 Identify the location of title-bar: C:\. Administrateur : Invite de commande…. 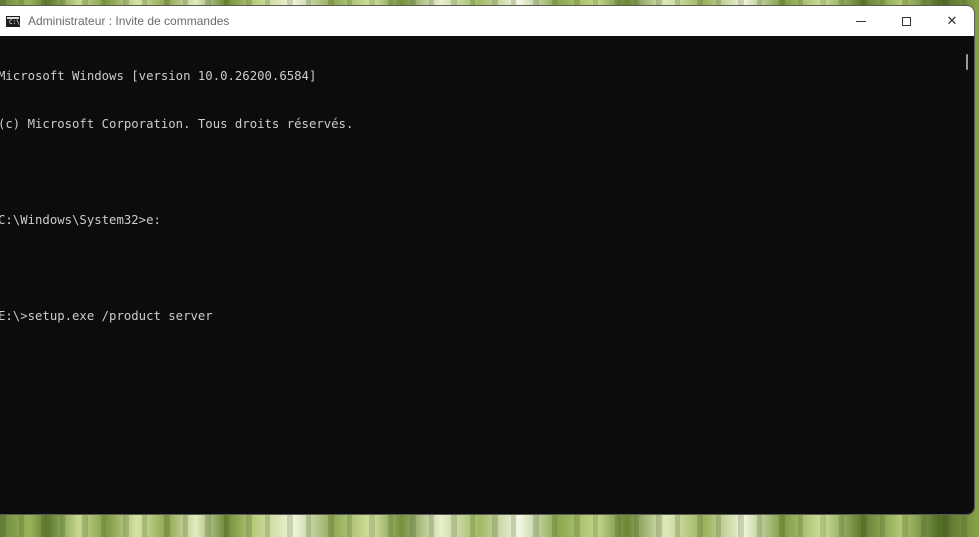
(487, 21).